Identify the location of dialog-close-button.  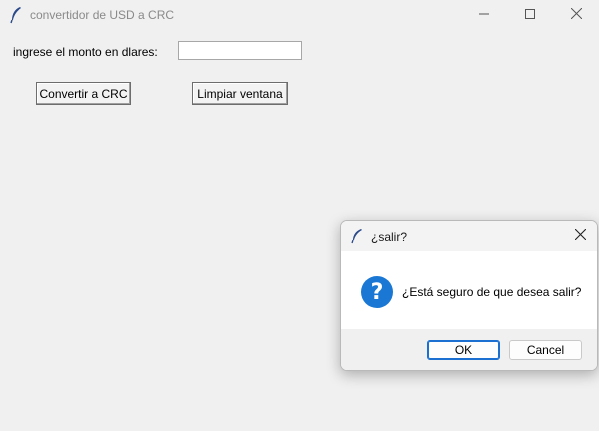
(580, 236).